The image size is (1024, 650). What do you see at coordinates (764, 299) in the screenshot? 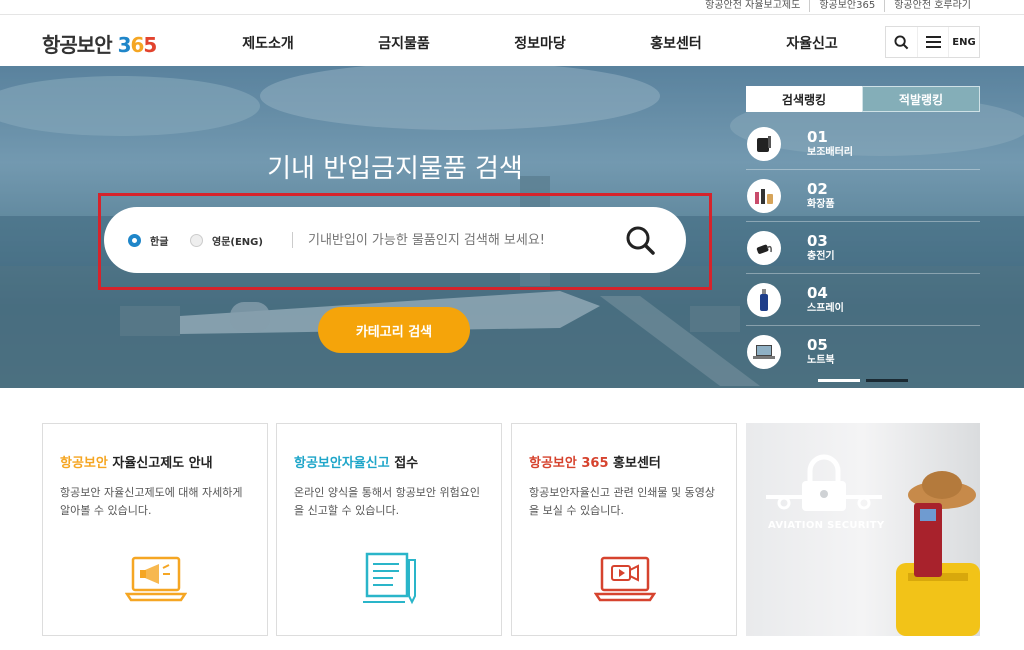
I see `spray-icon` at bounding box center [764, 299].